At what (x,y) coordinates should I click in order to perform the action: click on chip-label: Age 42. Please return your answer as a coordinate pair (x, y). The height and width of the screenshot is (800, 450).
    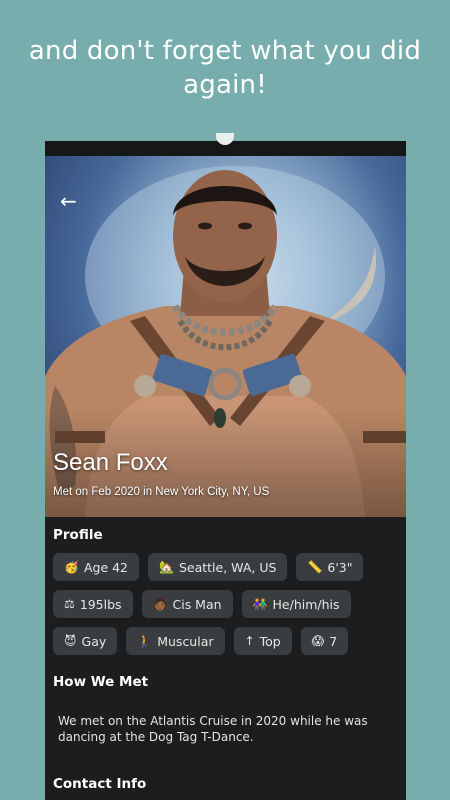
    Looking at the image, I should click on (106, 567).